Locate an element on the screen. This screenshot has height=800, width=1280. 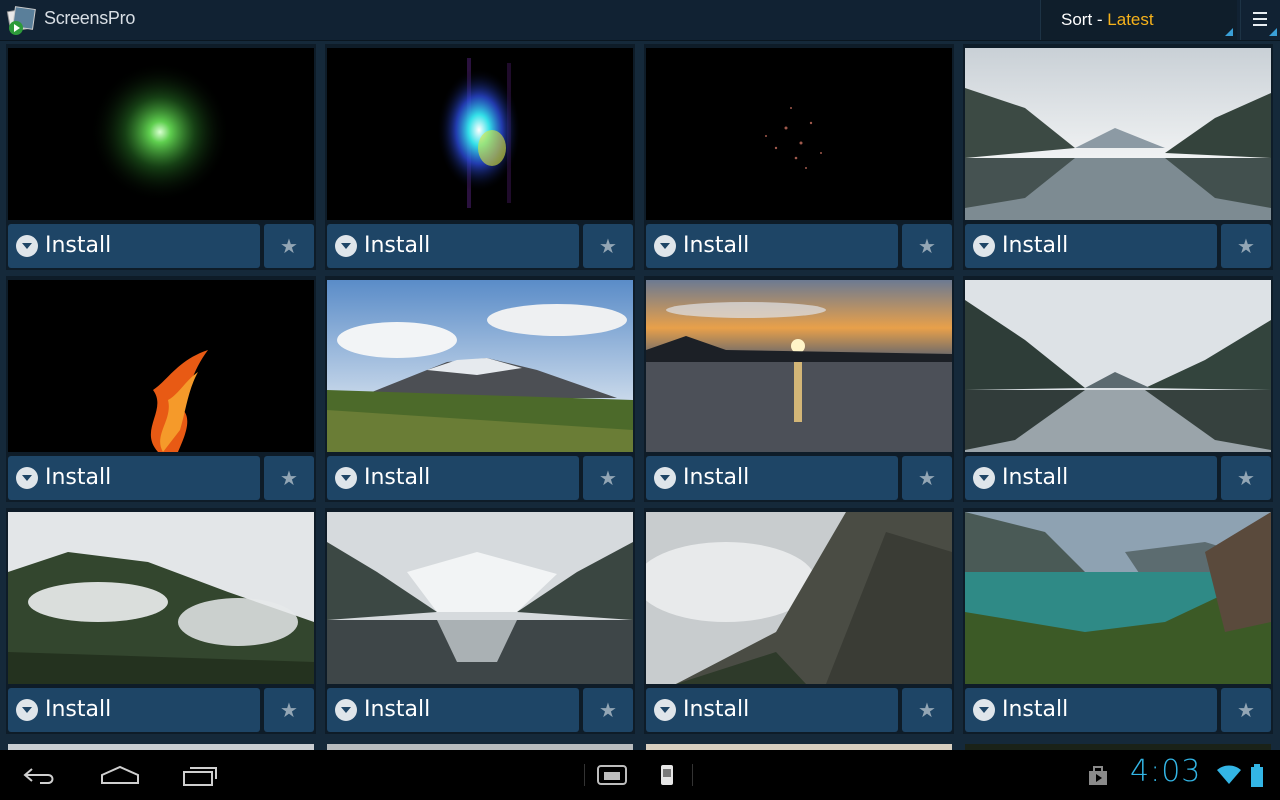
sort-dropdown: Sort - Latest is located at coordinates (1138, 20).